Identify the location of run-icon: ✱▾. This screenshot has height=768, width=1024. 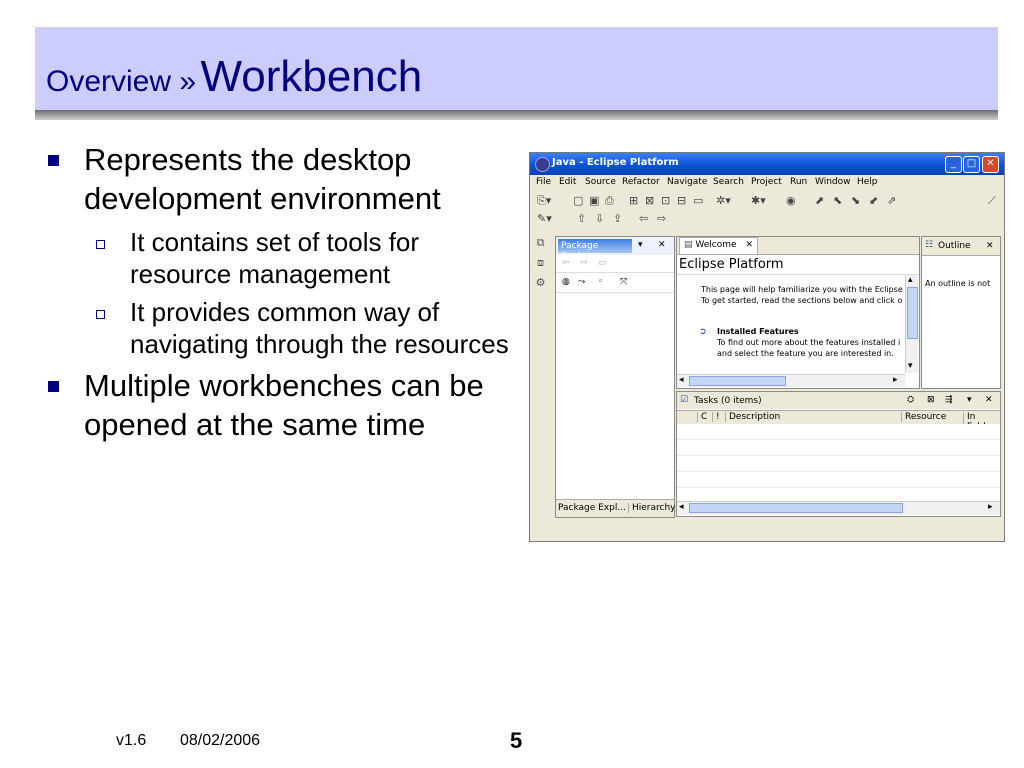
(758, 200).